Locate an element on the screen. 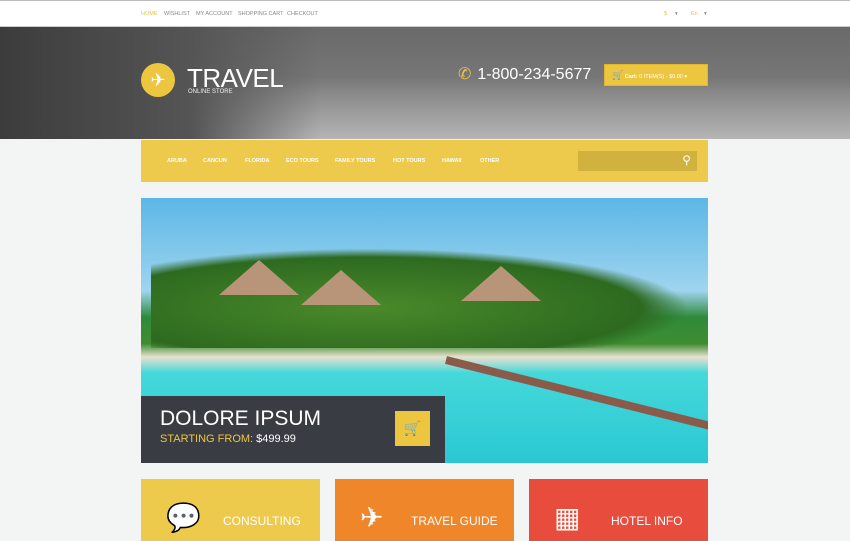  airplane-icon: ✈ is located at coordinates (372, 517).